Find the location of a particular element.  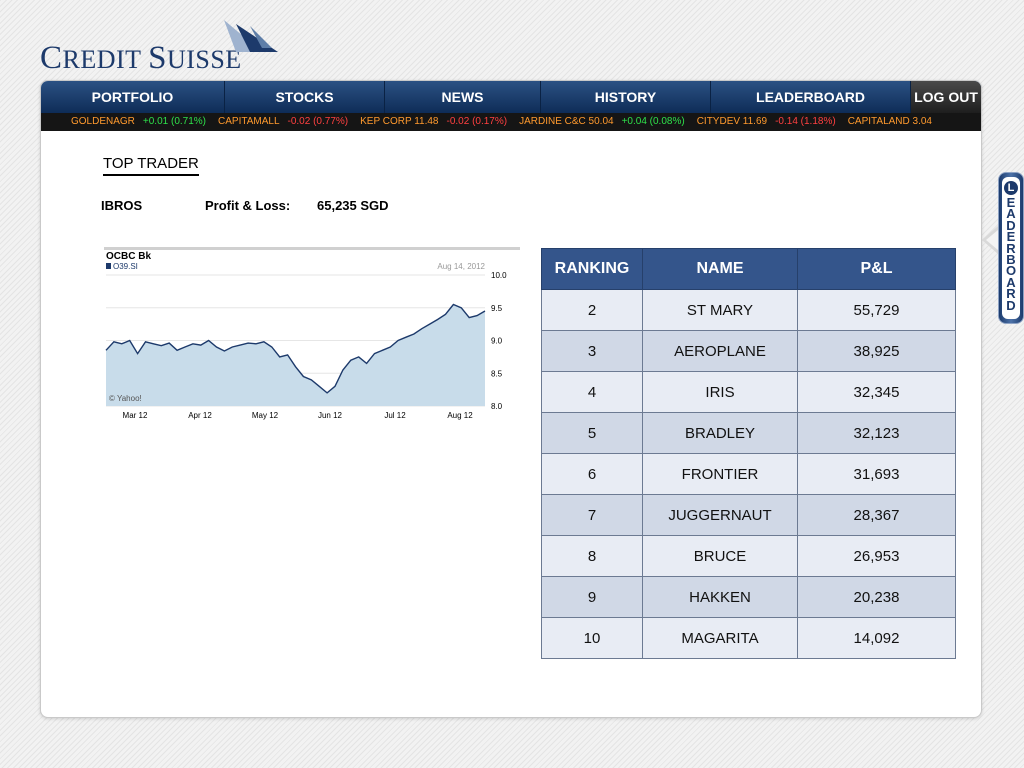

trader-name-cell: ST MARY is located at coordinates (720, 310).